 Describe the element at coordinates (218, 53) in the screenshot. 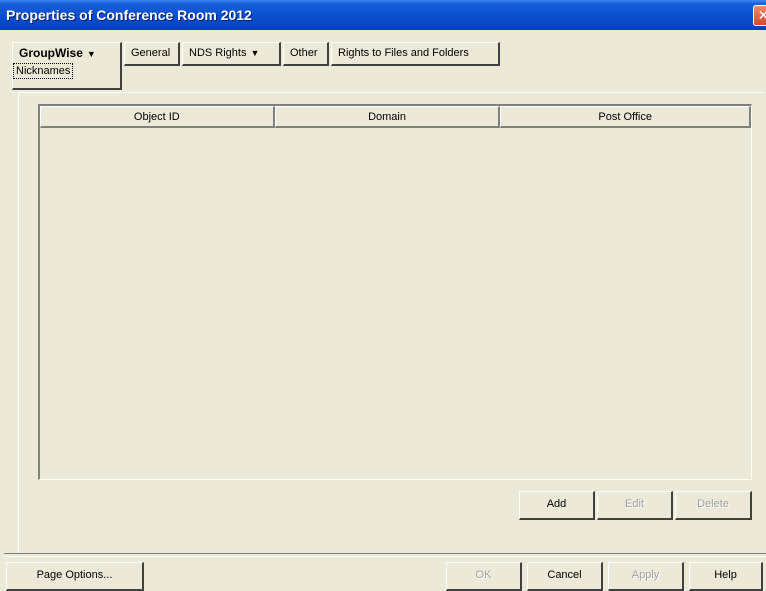

I see `tab-label: NDS Rights` at that location.